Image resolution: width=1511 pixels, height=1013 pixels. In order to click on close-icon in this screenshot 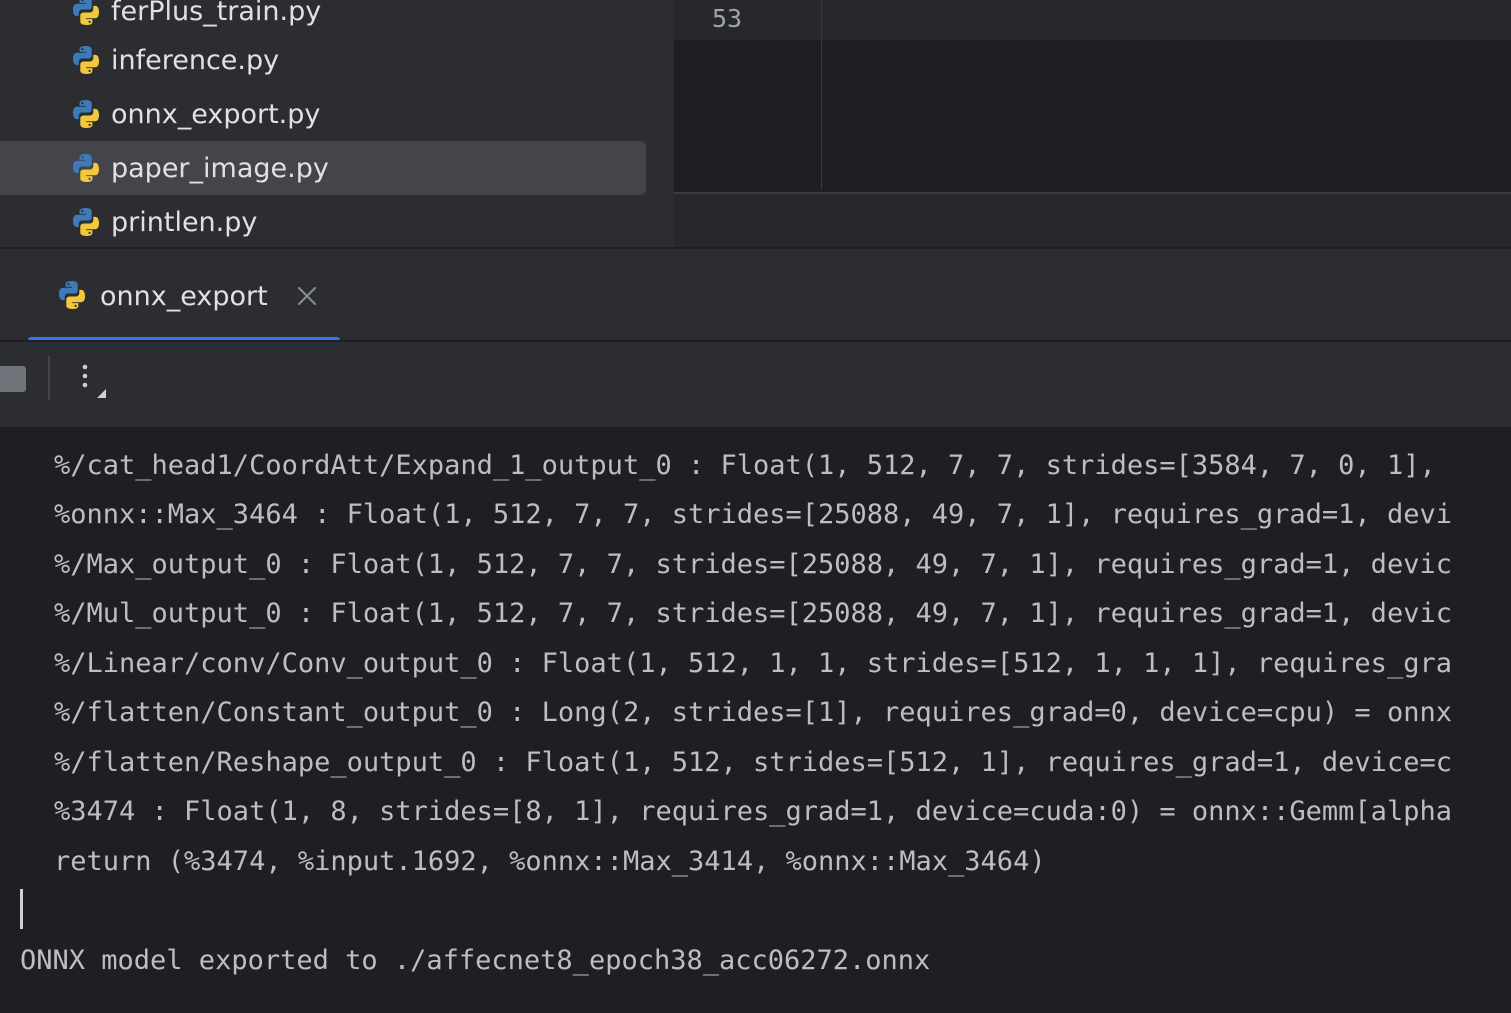, I will do `click(307, 296)`.